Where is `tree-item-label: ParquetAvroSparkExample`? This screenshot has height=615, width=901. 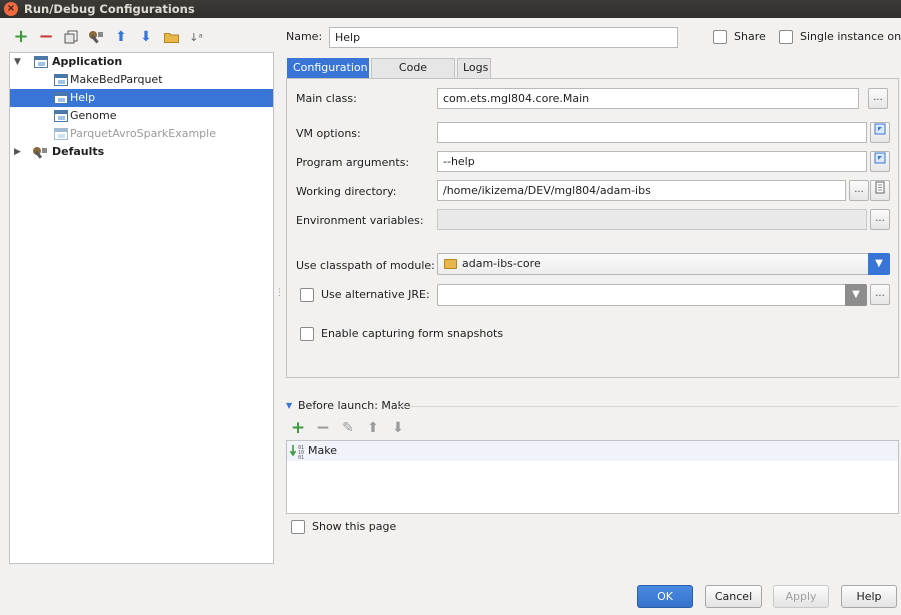 tree-item-label: ParquetAvroSparkExample is located at coordinates (143, 133).